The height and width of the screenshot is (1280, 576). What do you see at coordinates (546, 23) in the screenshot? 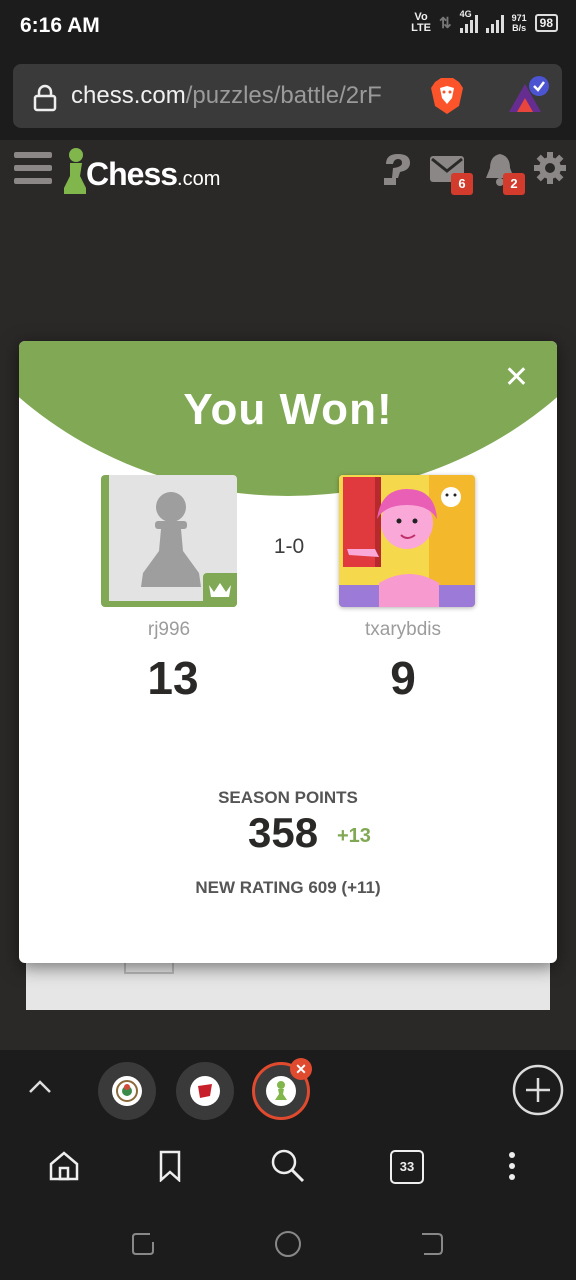
I see `battery-icon: 98` at bounding box center [546, 23].